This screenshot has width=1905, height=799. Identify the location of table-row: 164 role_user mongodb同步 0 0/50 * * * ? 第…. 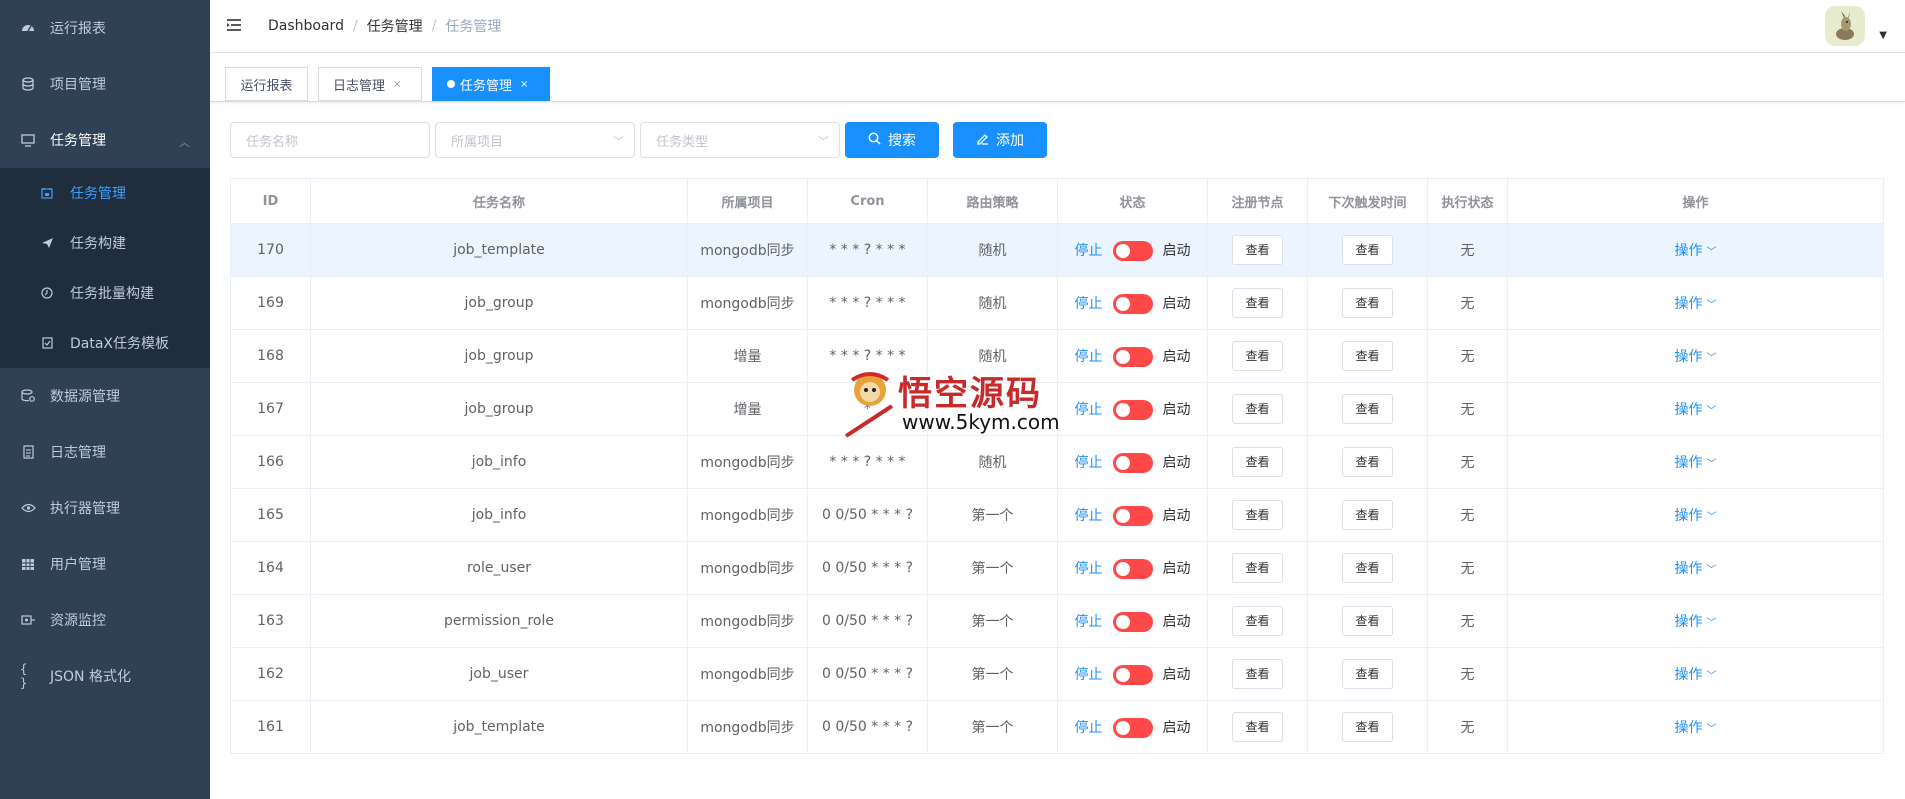
(1057, 568).